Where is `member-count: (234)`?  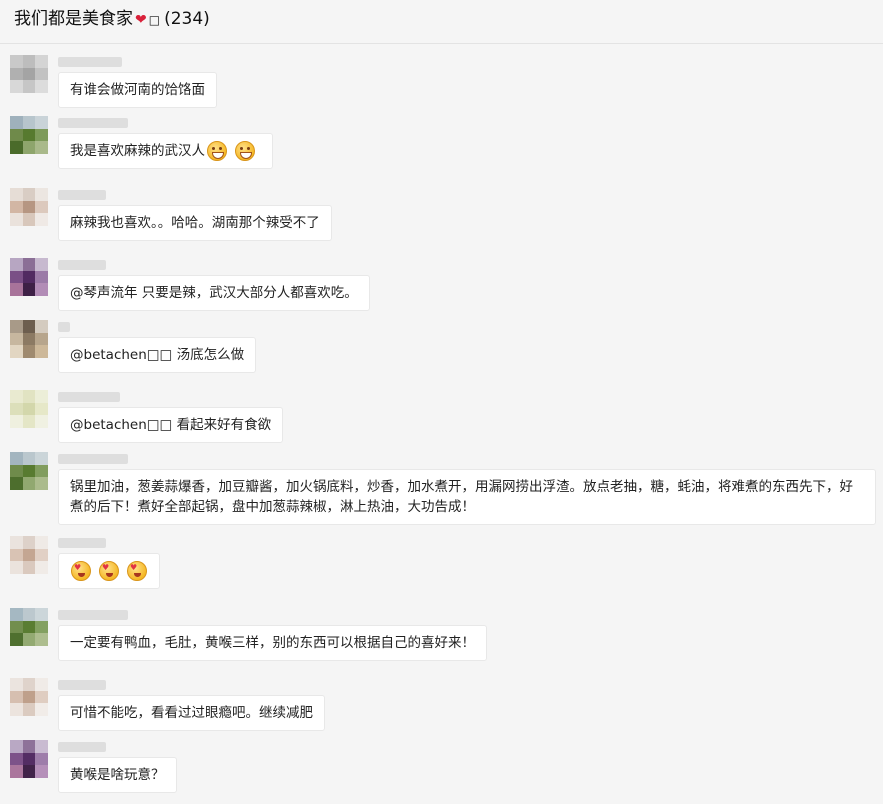 member-count: (234) is located at coordinates (187, 19).